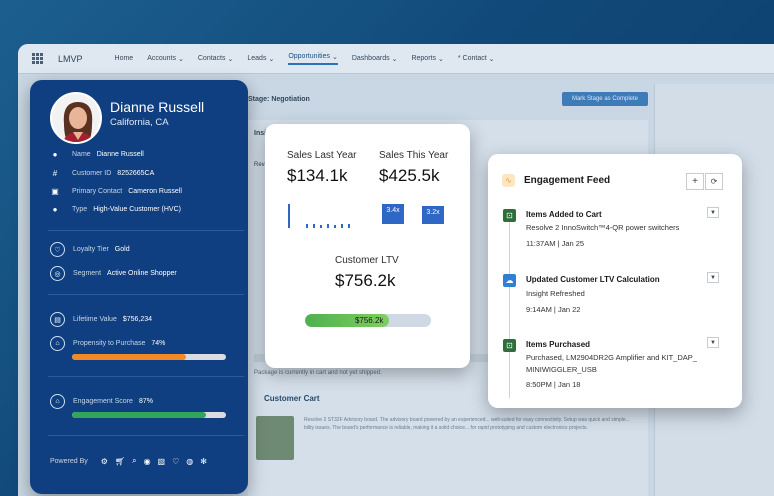 The image size is (774, 496). What do you see at coordinates (129, 357) in the screenshot?
I see `propensity-fill` at bounding box center [129, 357].